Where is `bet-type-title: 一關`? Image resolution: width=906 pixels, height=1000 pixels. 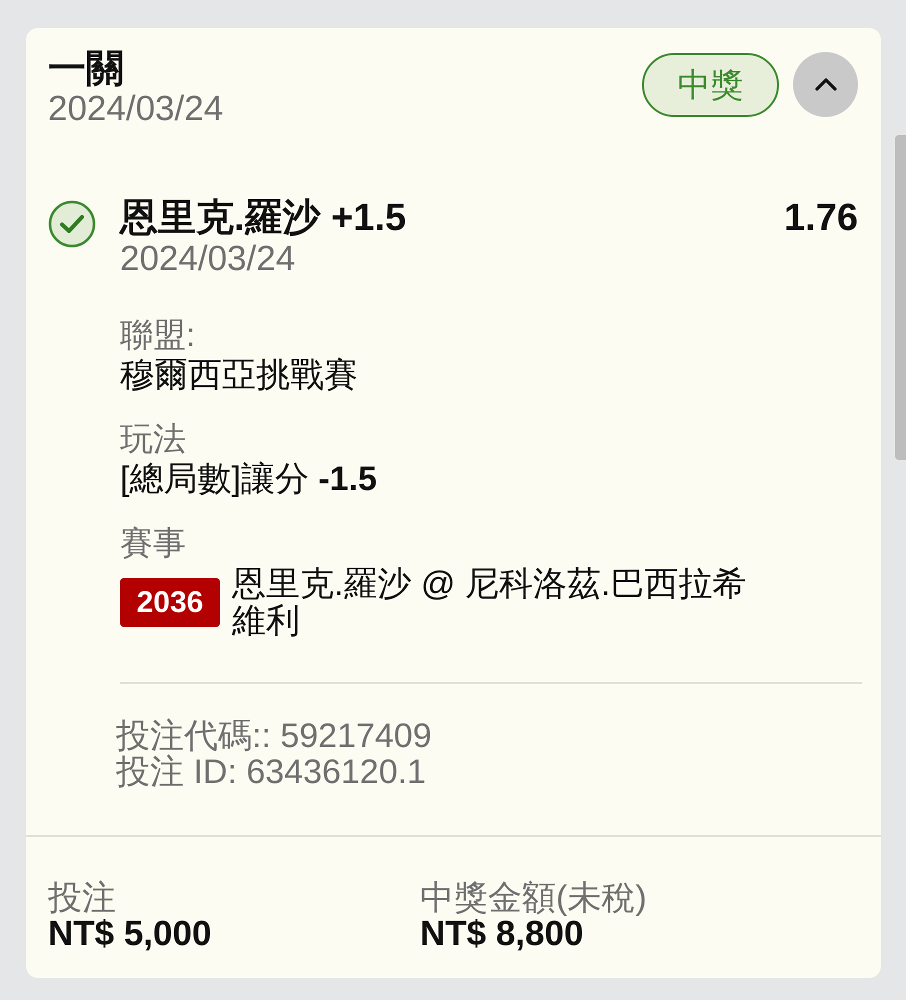 bet-type-title: 一關 is located at coordinates (86, 69).